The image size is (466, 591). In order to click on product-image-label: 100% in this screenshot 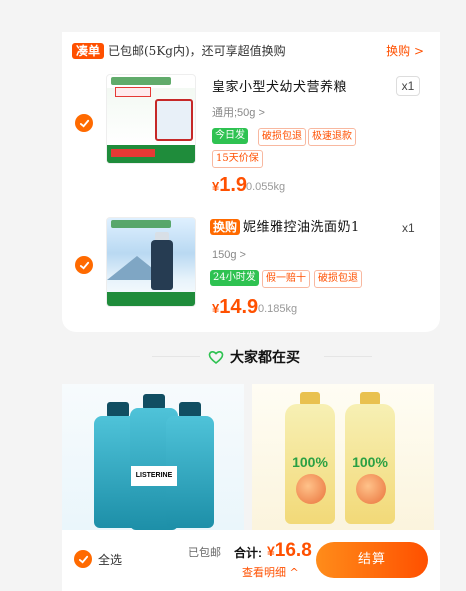, I will do `click(310, 462)`.